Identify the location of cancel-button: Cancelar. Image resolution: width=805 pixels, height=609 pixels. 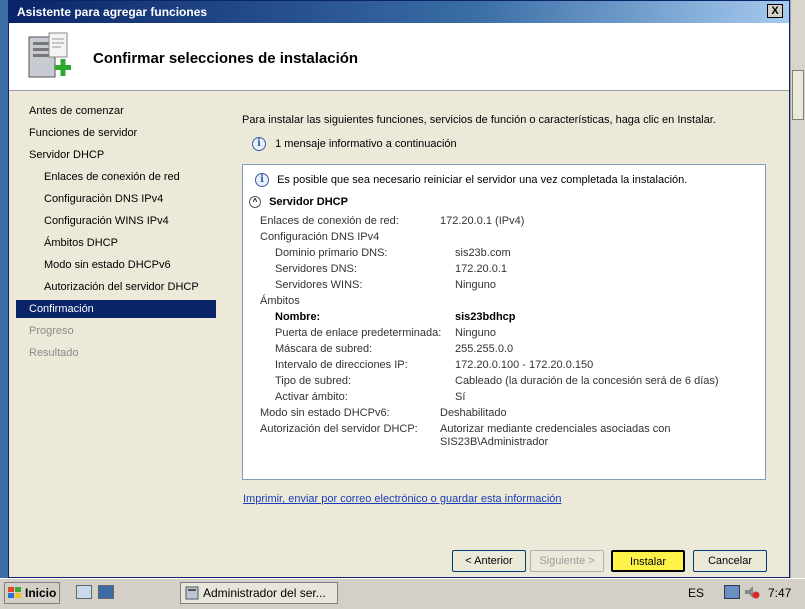
(730, 561).